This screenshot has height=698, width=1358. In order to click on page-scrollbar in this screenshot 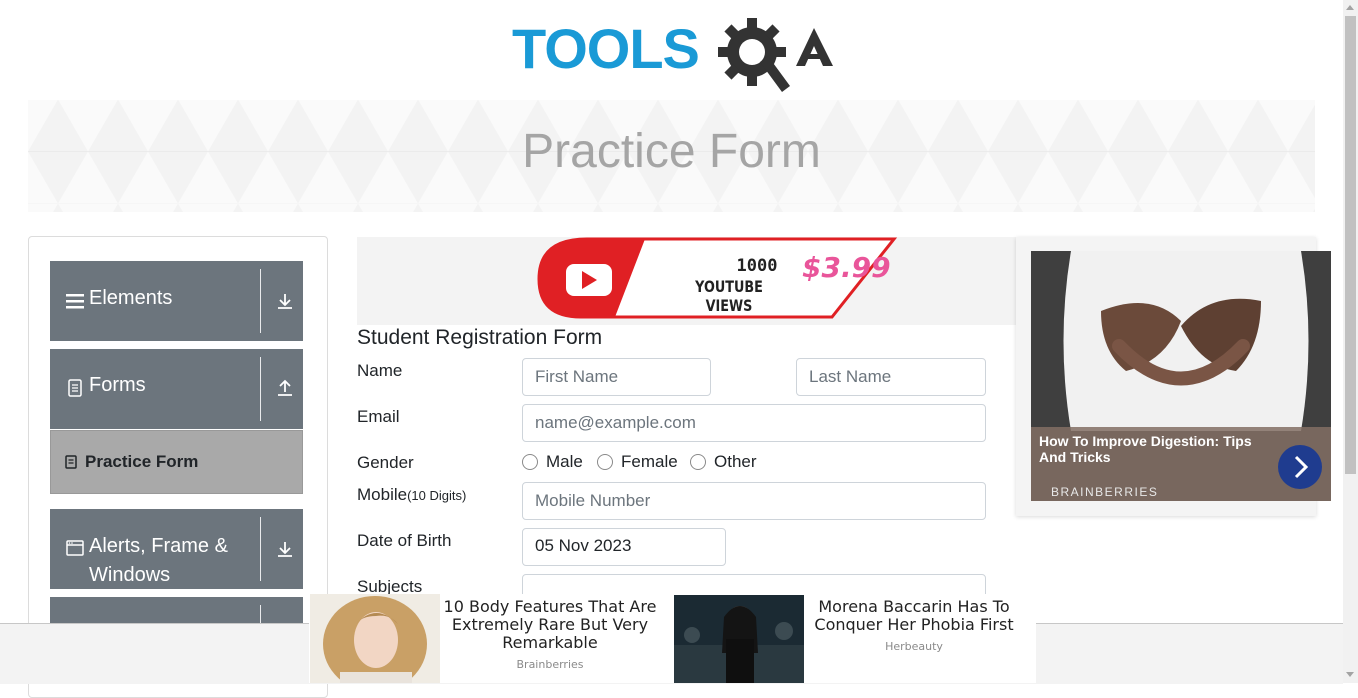, I will do `click(1350, 341)`.